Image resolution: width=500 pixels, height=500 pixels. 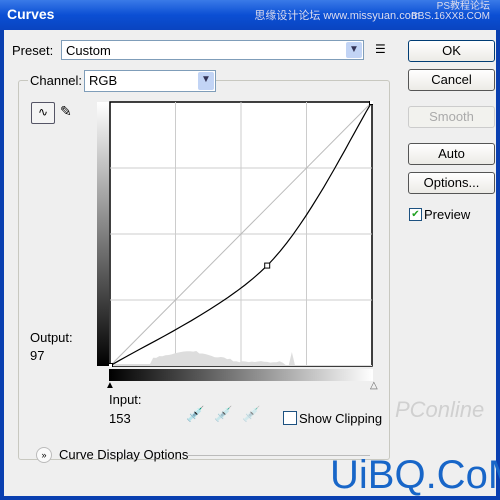 What do you see at coordinates (415, 475) in the screenshot?
I see `watermark: UiBQ.CoM` at bounding box center [415, 475].